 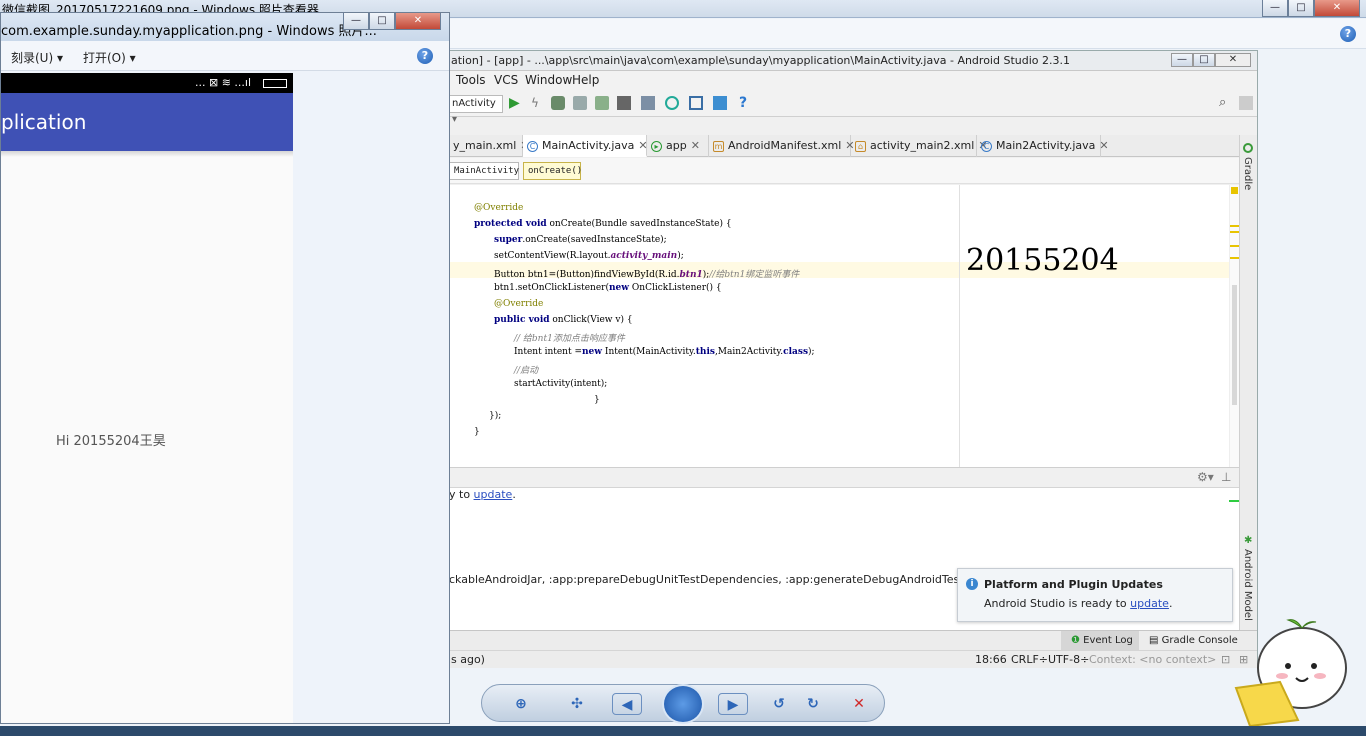 I want to click on close-button: ✕, so click(x=1337, y=8).